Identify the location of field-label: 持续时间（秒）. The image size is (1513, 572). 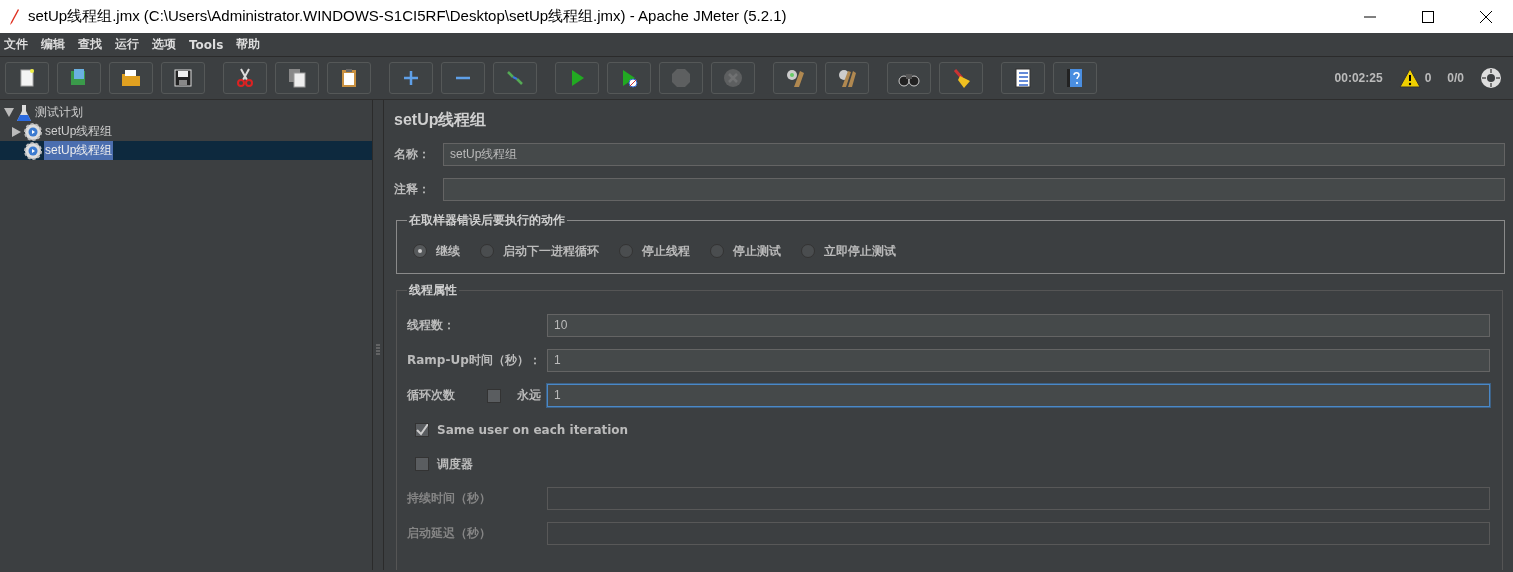
(449, 498).